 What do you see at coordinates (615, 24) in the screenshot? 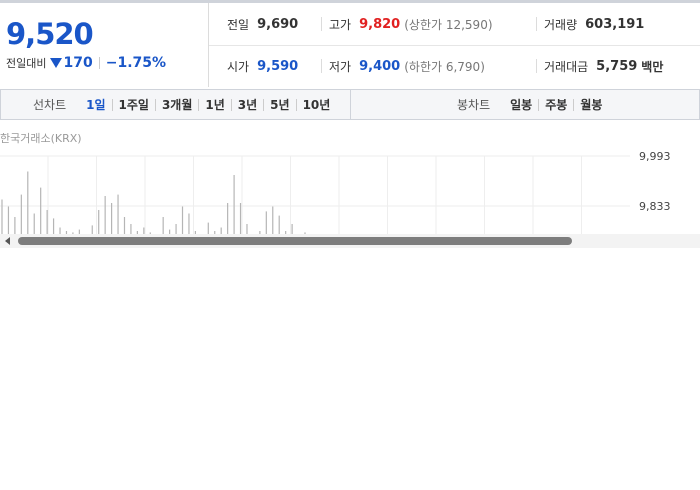
I see `stat-value: 603,191` at bounding box center [615, 24].